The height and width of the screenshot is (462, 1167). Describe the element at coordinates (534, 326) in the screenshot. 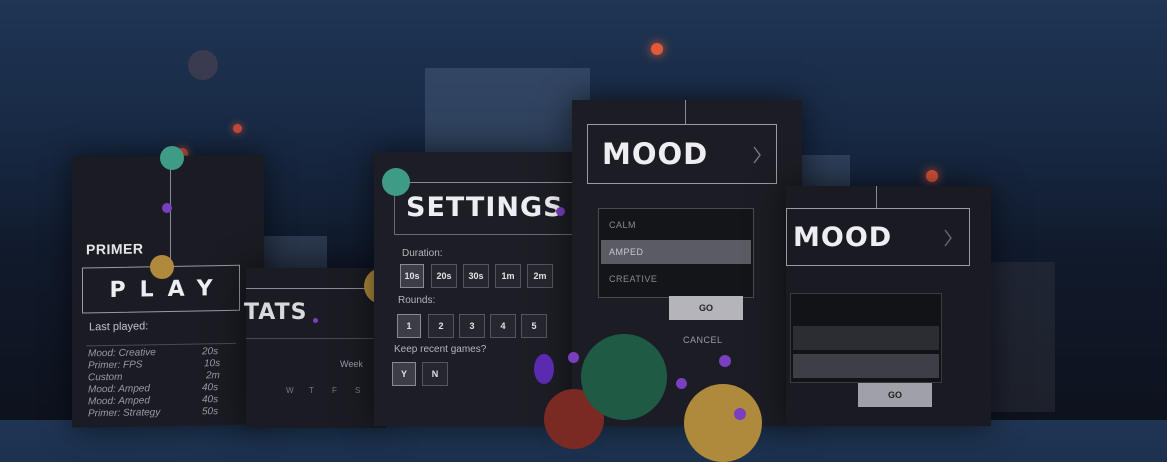

I see `rounds-option: 5` at that location.